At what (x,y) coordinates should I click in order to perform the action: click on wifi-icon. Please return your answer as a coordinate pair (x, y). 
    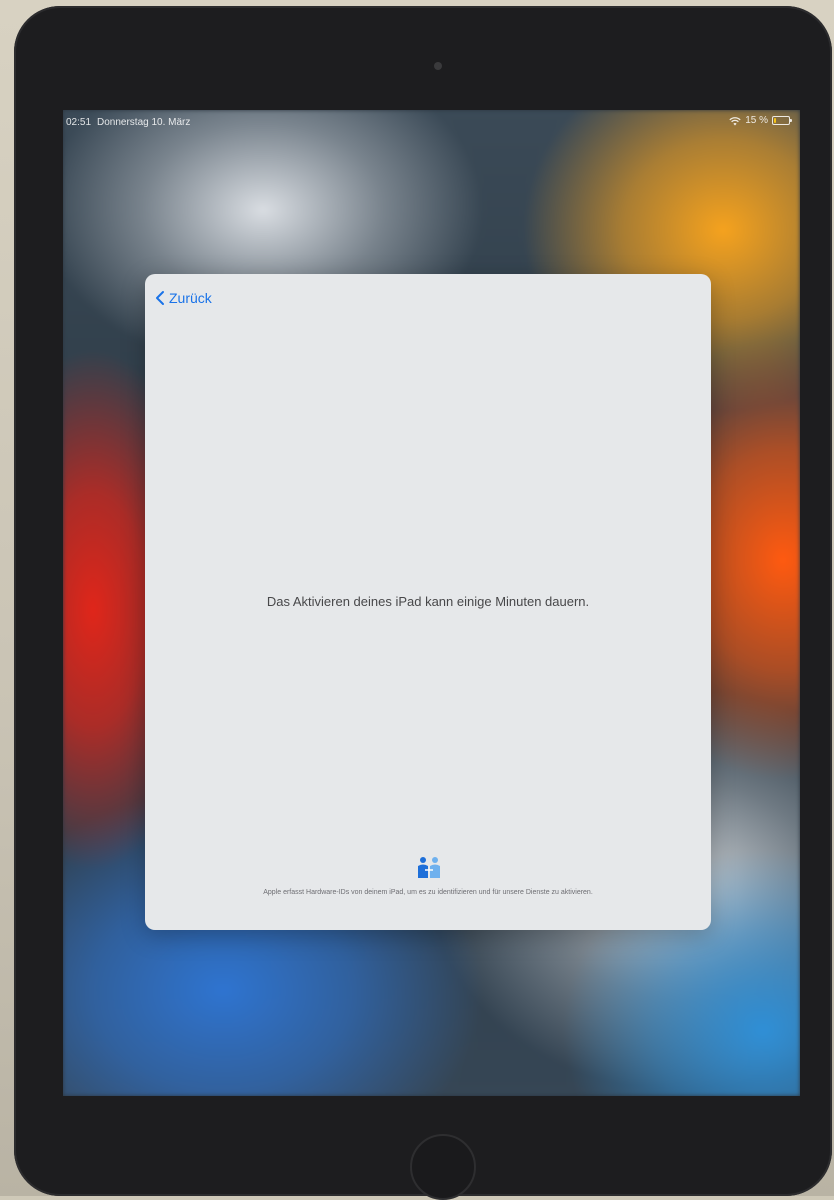
    Looking at the image, I should click on (735, 120).